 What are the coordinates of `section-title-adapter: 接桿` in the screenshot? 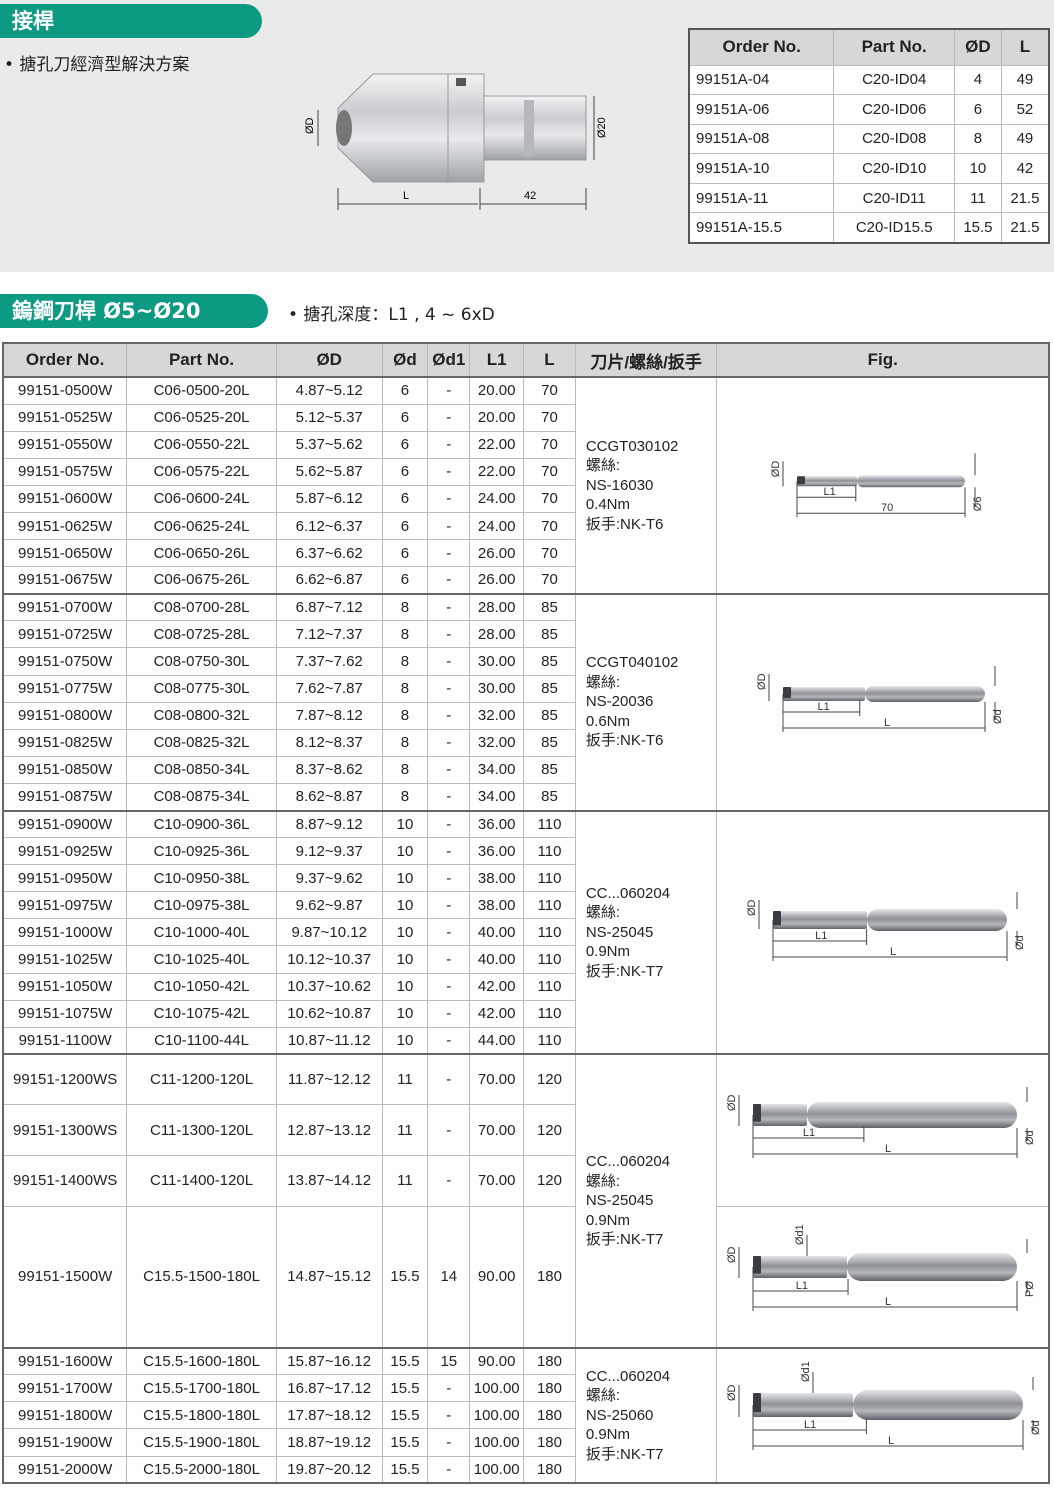 It's located at (131, 21).